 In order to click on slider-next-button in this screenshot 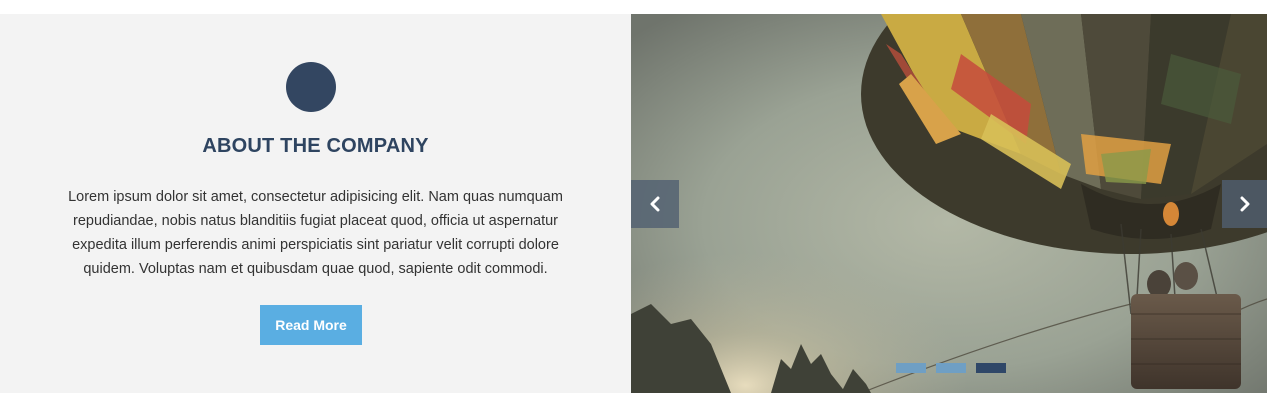, I will do `click(1244, 204)`.